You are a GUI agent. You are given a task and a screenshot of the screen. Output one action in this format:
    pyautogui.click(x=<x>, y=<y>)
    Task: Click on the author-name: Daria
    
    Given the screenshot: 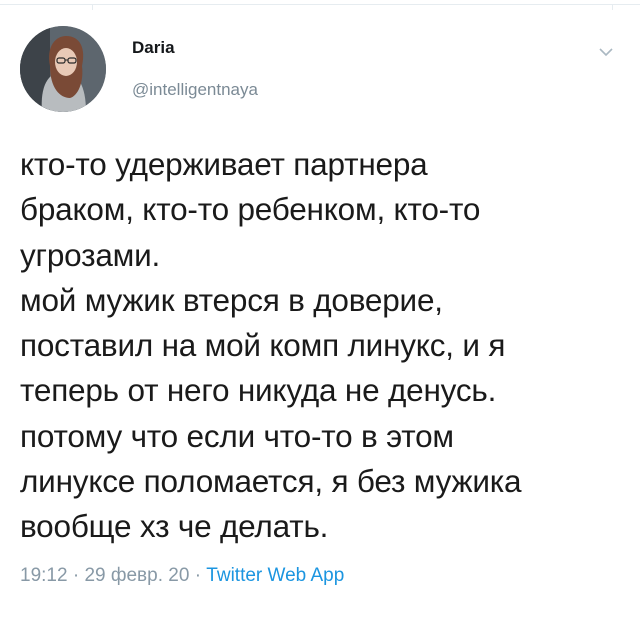 What is the action you would take?
    pyautogui.click(x=153, y=48)
    